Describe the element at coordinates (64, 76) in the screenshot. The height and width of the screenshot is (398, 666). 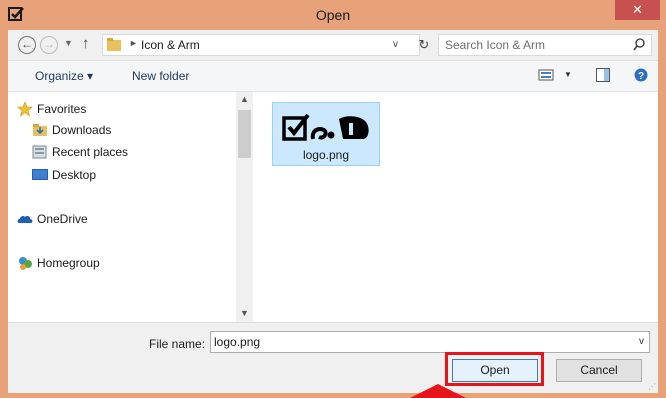
I see `organize-button: Organize ▾` at that location.